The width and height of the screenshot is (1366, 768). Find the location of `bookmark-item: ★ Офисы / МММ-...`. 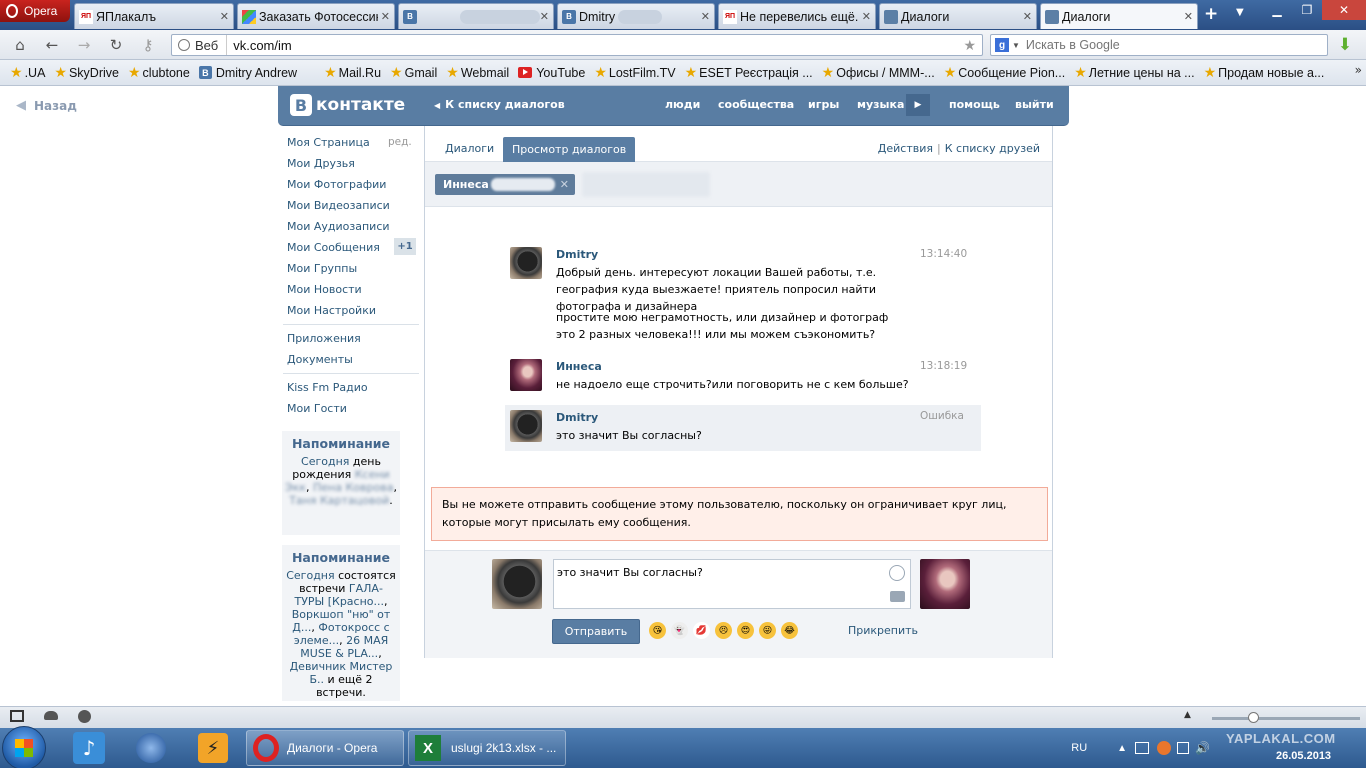

bookmark-item: ★ Офисы / МММ-... is located at coordinates (878, 72).